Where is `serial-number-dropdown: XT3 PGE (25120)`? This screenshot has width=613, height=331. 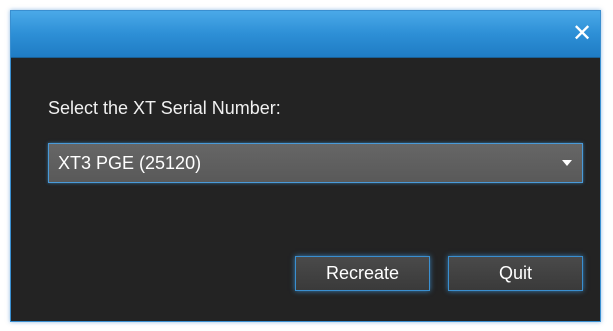
serial-number-dropdown: XT3 PGE (25120) is located at coordinates (315, 163).